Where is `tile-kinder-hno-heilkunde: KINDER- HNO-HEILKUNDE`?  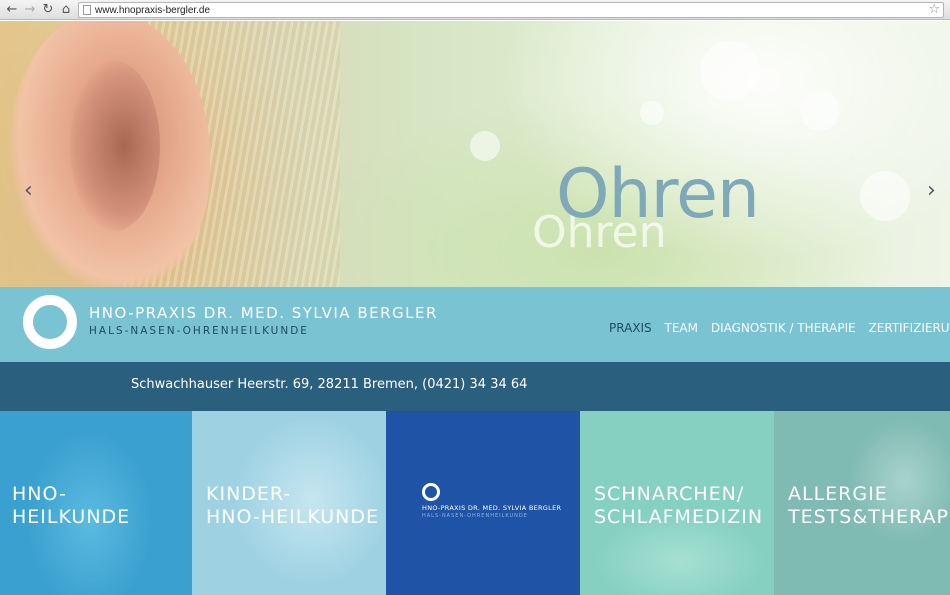 tile-kinder-hno-heilkunde: KINDER- HNO-HEILKUNDE is located at coordinates (289, 503).